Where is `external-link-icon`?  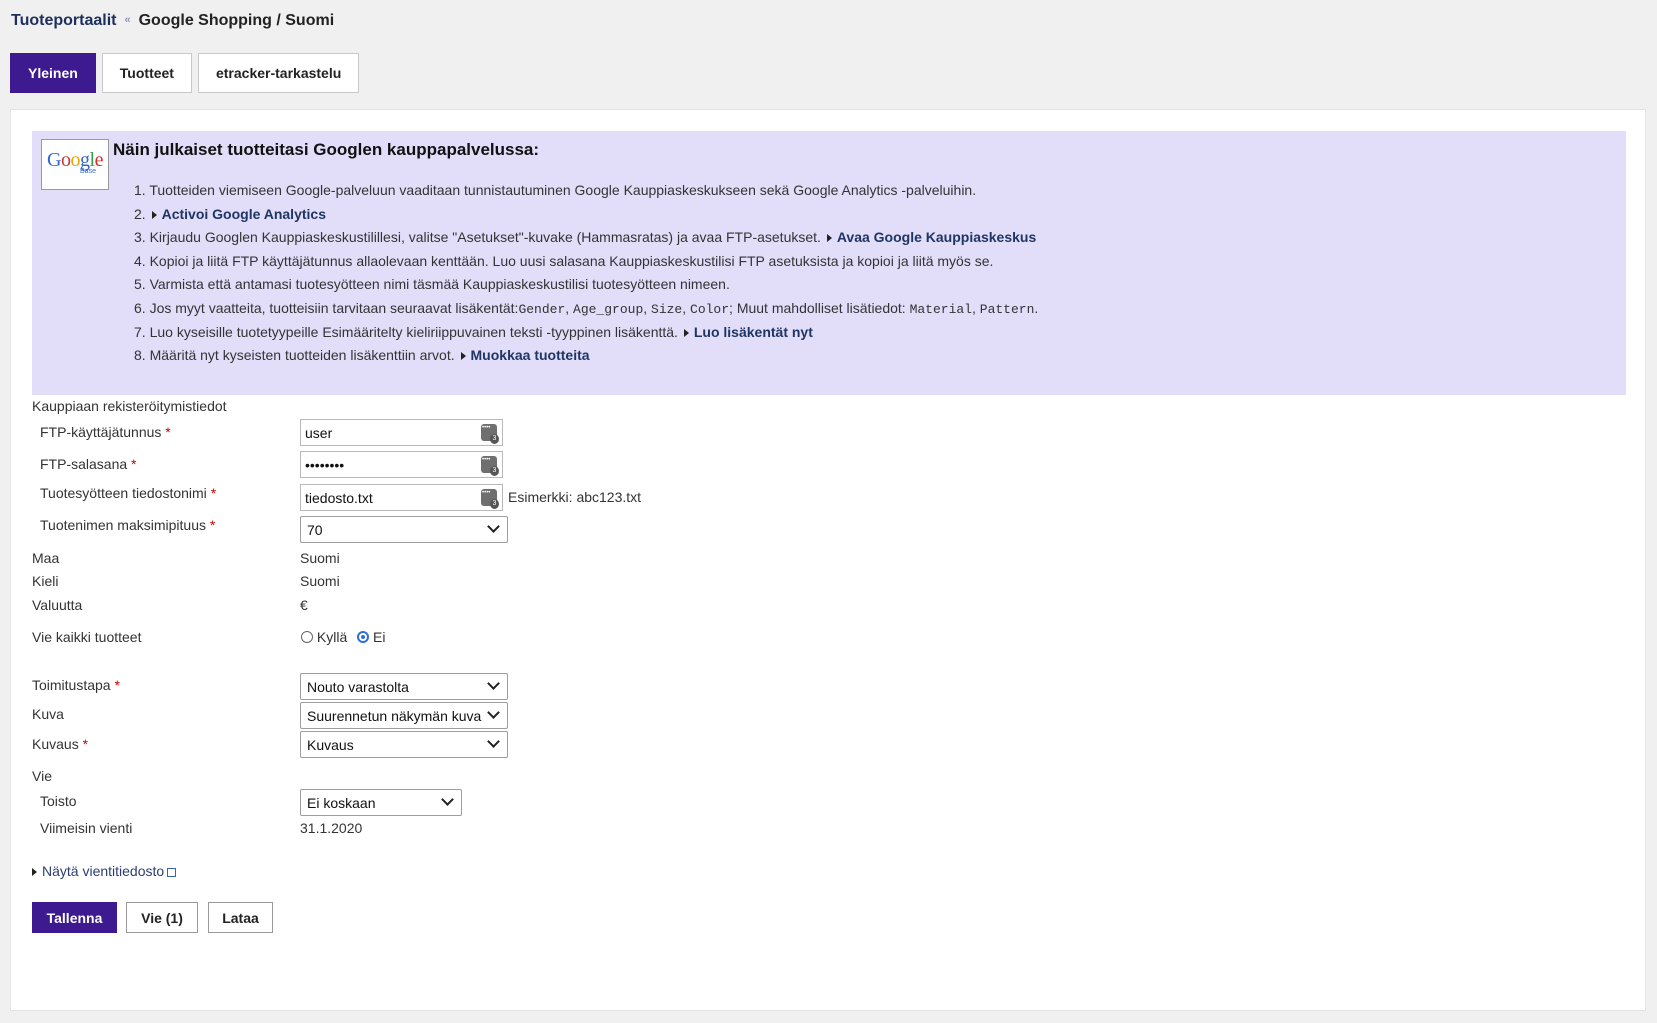 external-link-icon is located at coordinates (172, 872).